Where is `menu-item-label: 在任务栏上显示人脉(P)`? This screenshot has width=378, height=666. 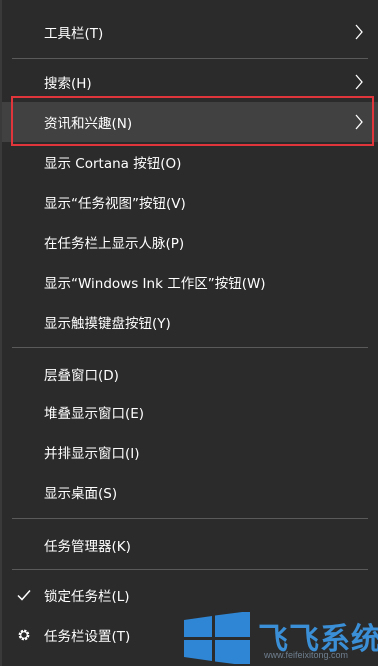 menu-item-label: 在任务栏上显示人脉(P) is located at coordinates (114, 244).